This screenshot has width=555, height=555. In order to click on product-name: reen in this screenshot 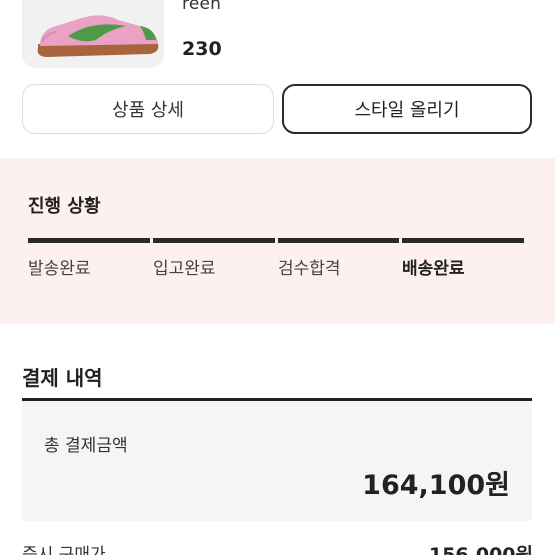, I will do `click(202, 7)`.